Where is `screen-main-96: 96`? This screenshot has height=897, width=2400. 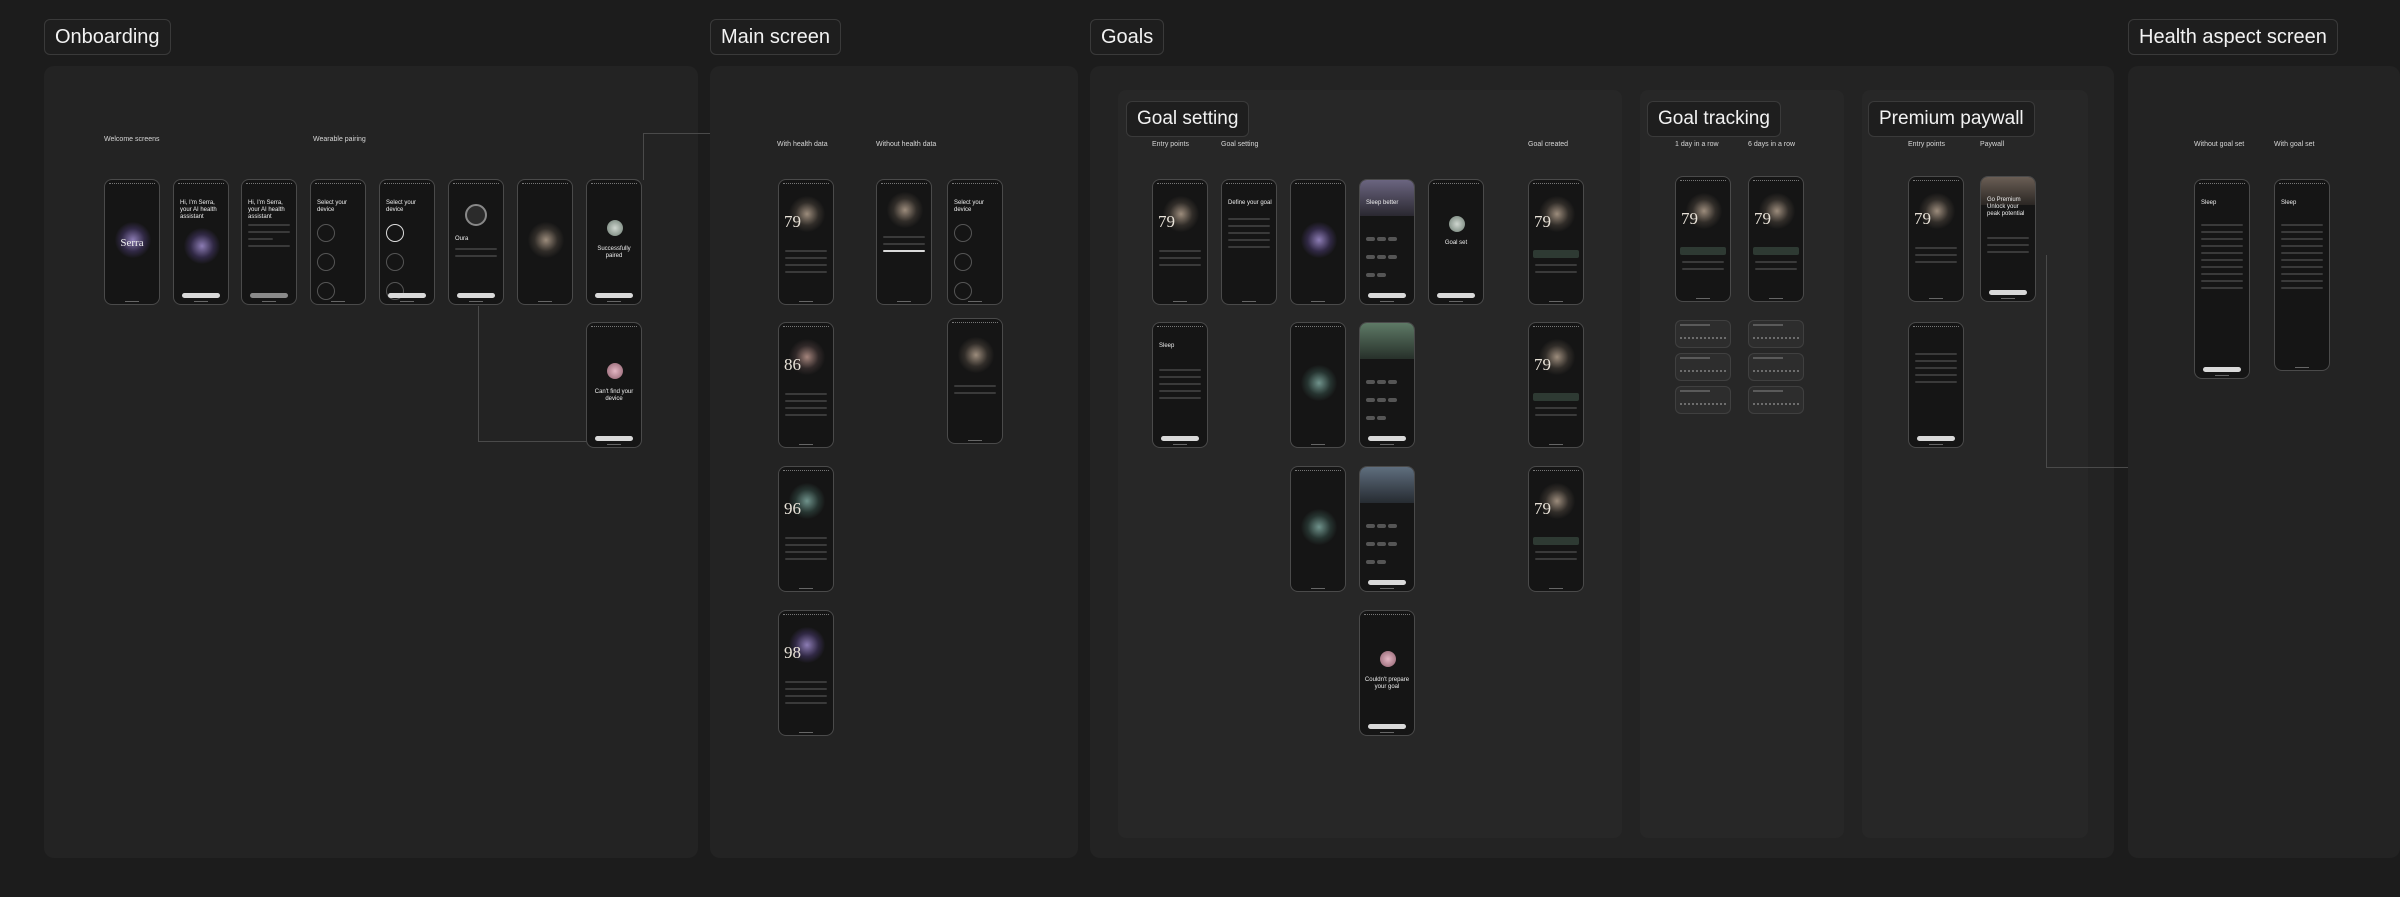
screen-main-96: 96 is located at coordinates (806, 529).